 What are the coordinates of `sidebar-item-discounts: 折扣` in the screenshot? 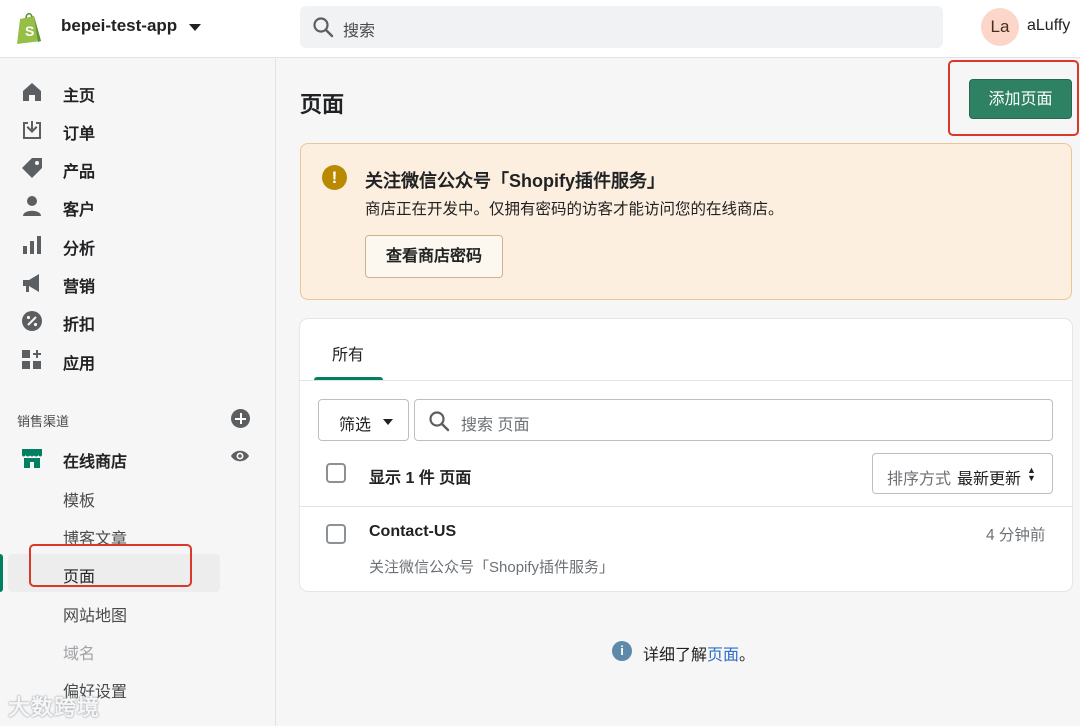 It's located at (138, 321).